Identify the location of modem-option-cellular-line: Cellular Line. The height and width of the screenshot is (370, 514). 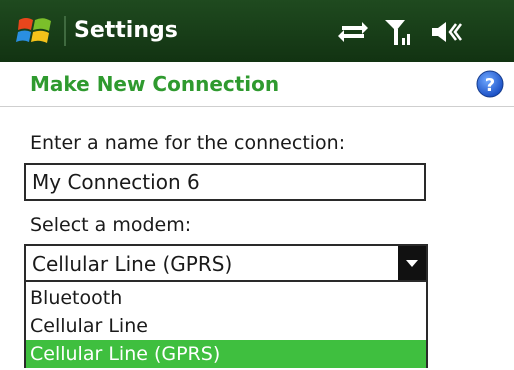
(226, 326).